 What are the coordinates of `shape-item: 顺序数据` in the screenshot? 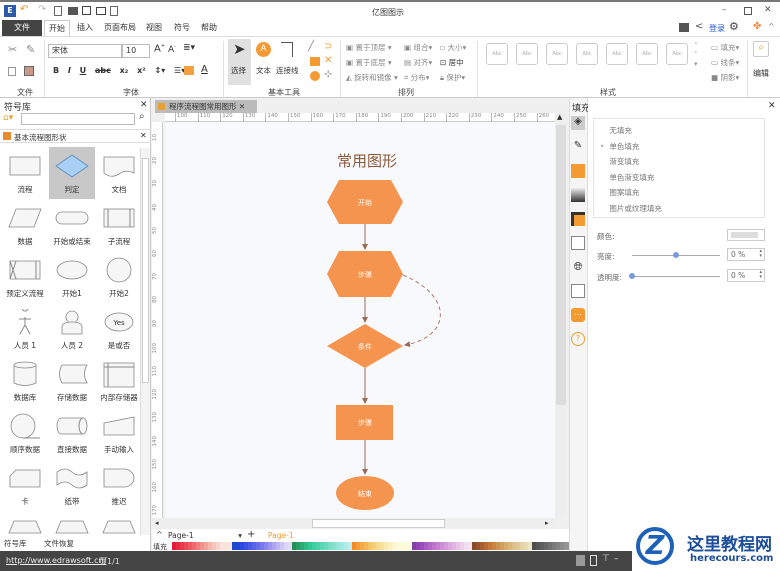 It's located at (25, 433).